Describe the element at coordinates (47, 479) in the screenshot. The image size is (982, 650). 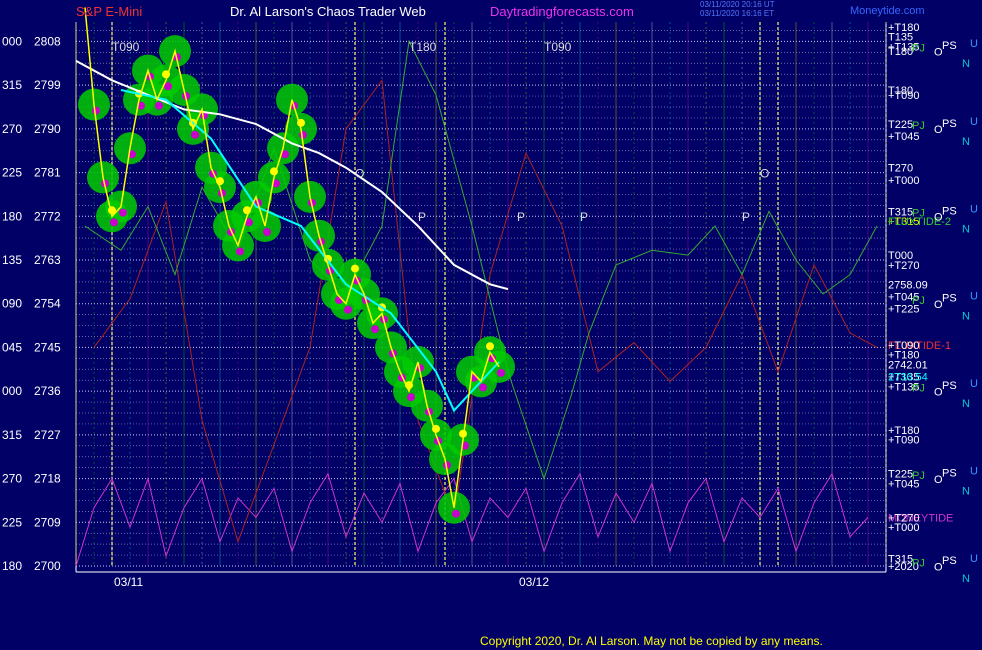
I see `y-tick-price: 2718` at that location.